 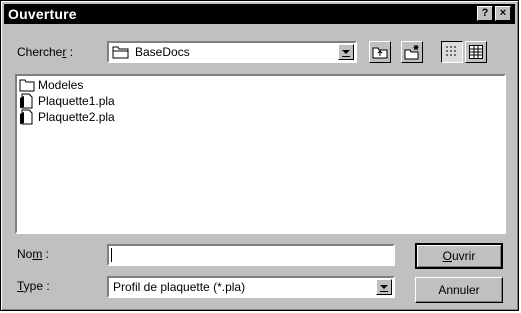 I want to click on dialog-title: Ouverture, so click(x=42, y=14).